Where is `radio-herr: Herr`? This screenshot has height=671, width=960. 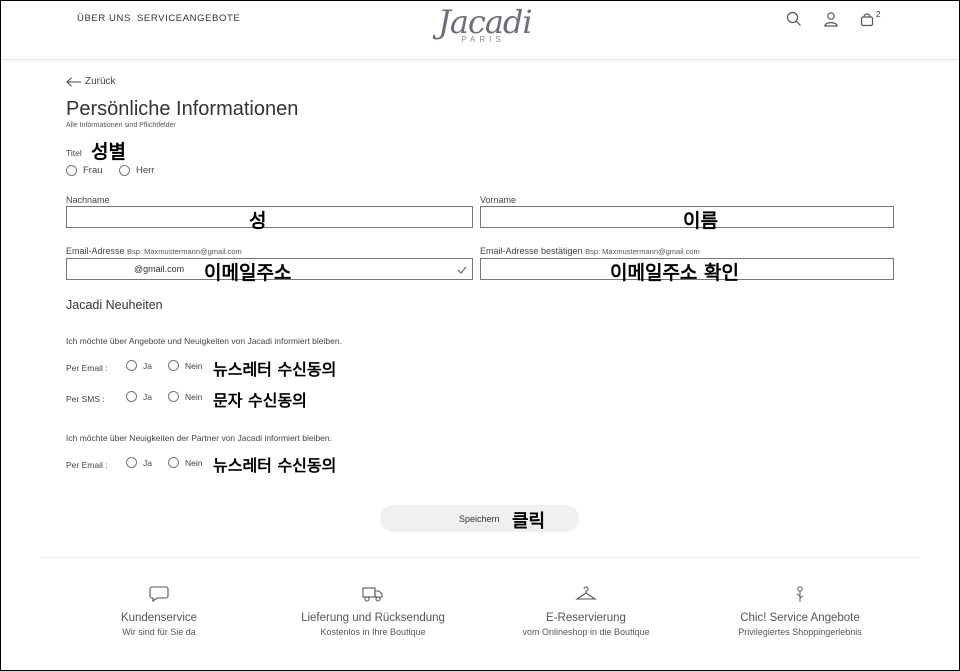 radio-herr: Herr is located at coordinates (136, 170).